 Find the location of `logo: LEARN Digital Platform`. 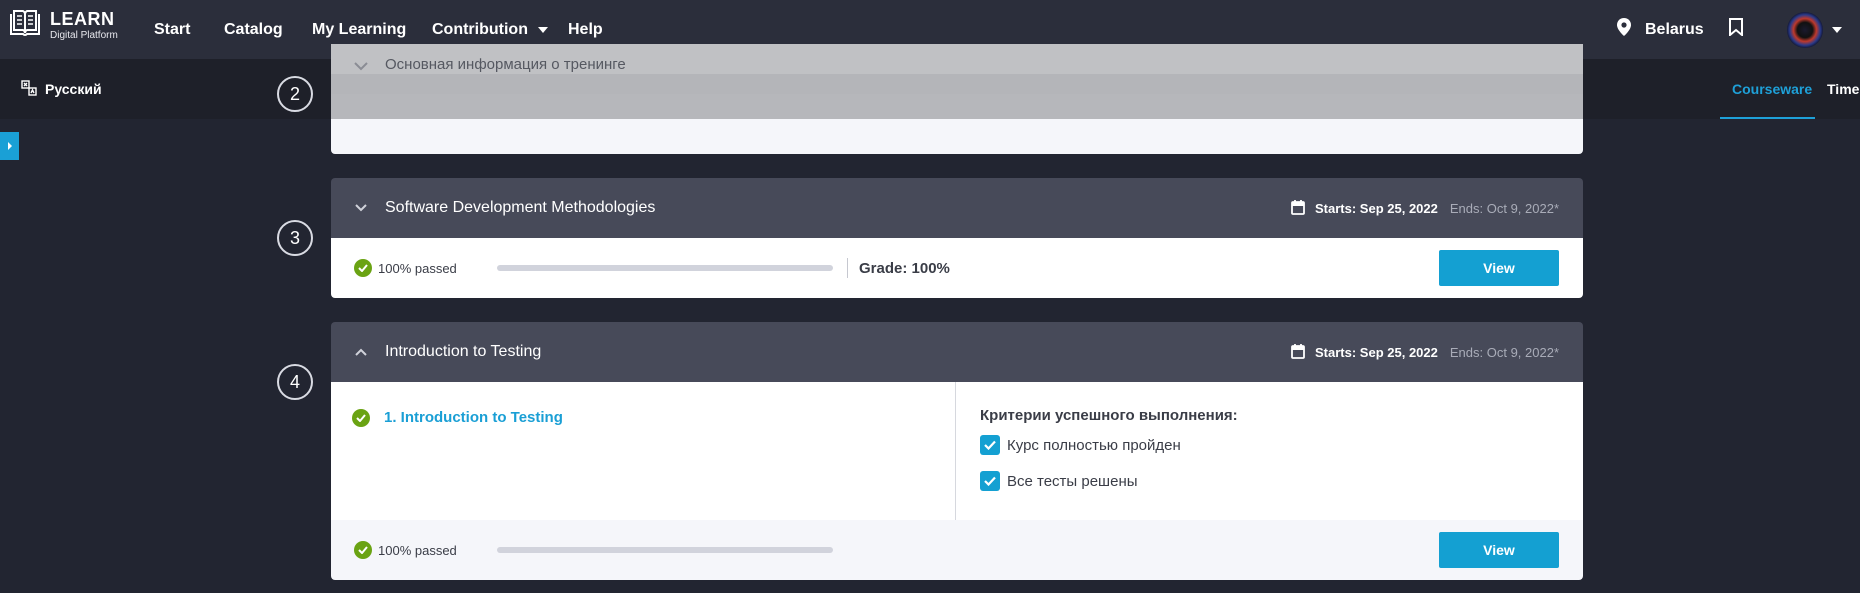

logo: LEARN Digital Platform is located at coordinates (63, 25).